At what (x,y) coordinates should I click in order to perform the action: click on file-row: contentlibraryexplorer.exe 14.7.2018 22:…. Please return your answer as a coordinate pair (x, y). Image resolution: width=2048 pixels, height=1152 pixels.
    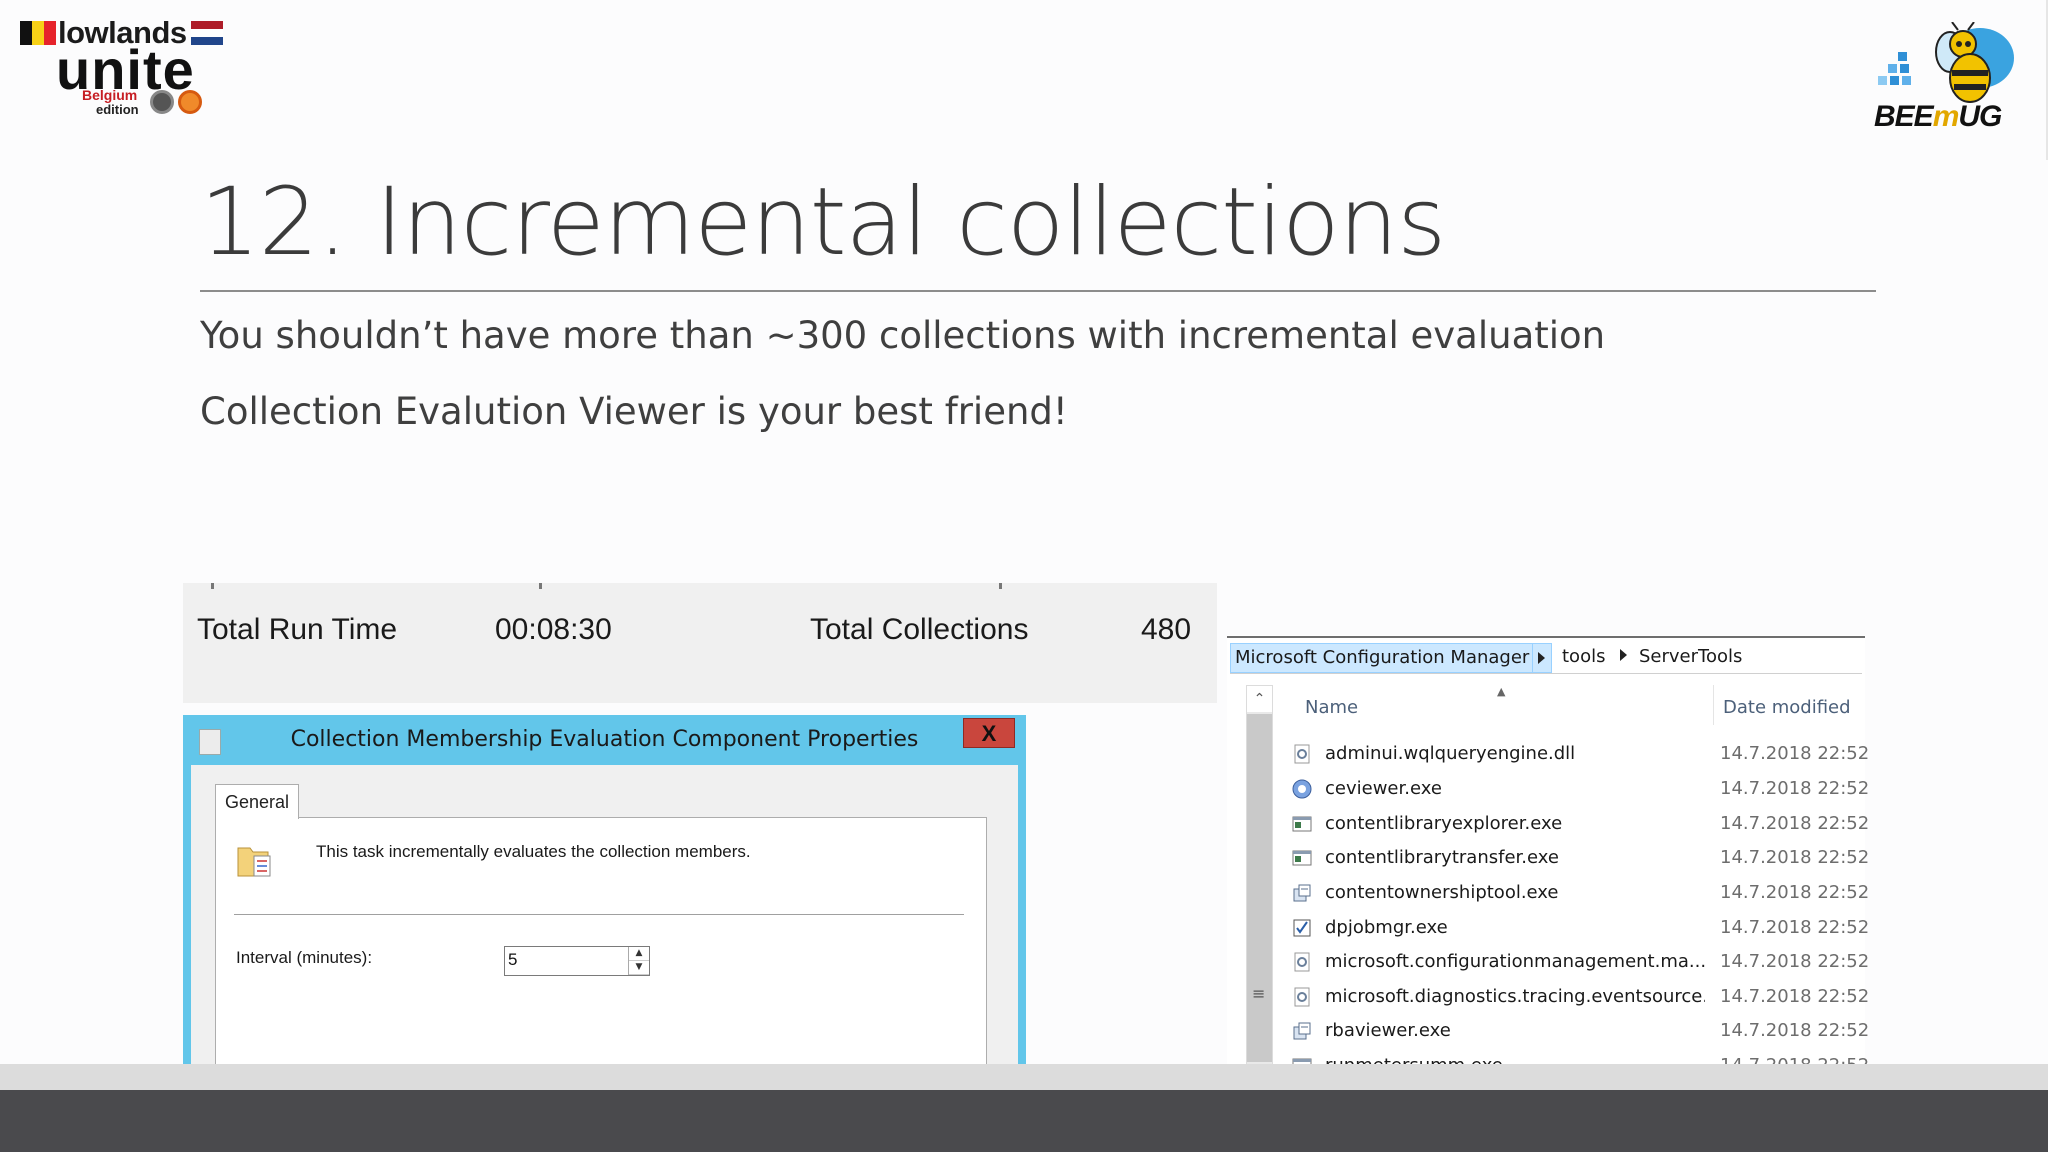
    Looking at the image, I should click on (1575, 825).